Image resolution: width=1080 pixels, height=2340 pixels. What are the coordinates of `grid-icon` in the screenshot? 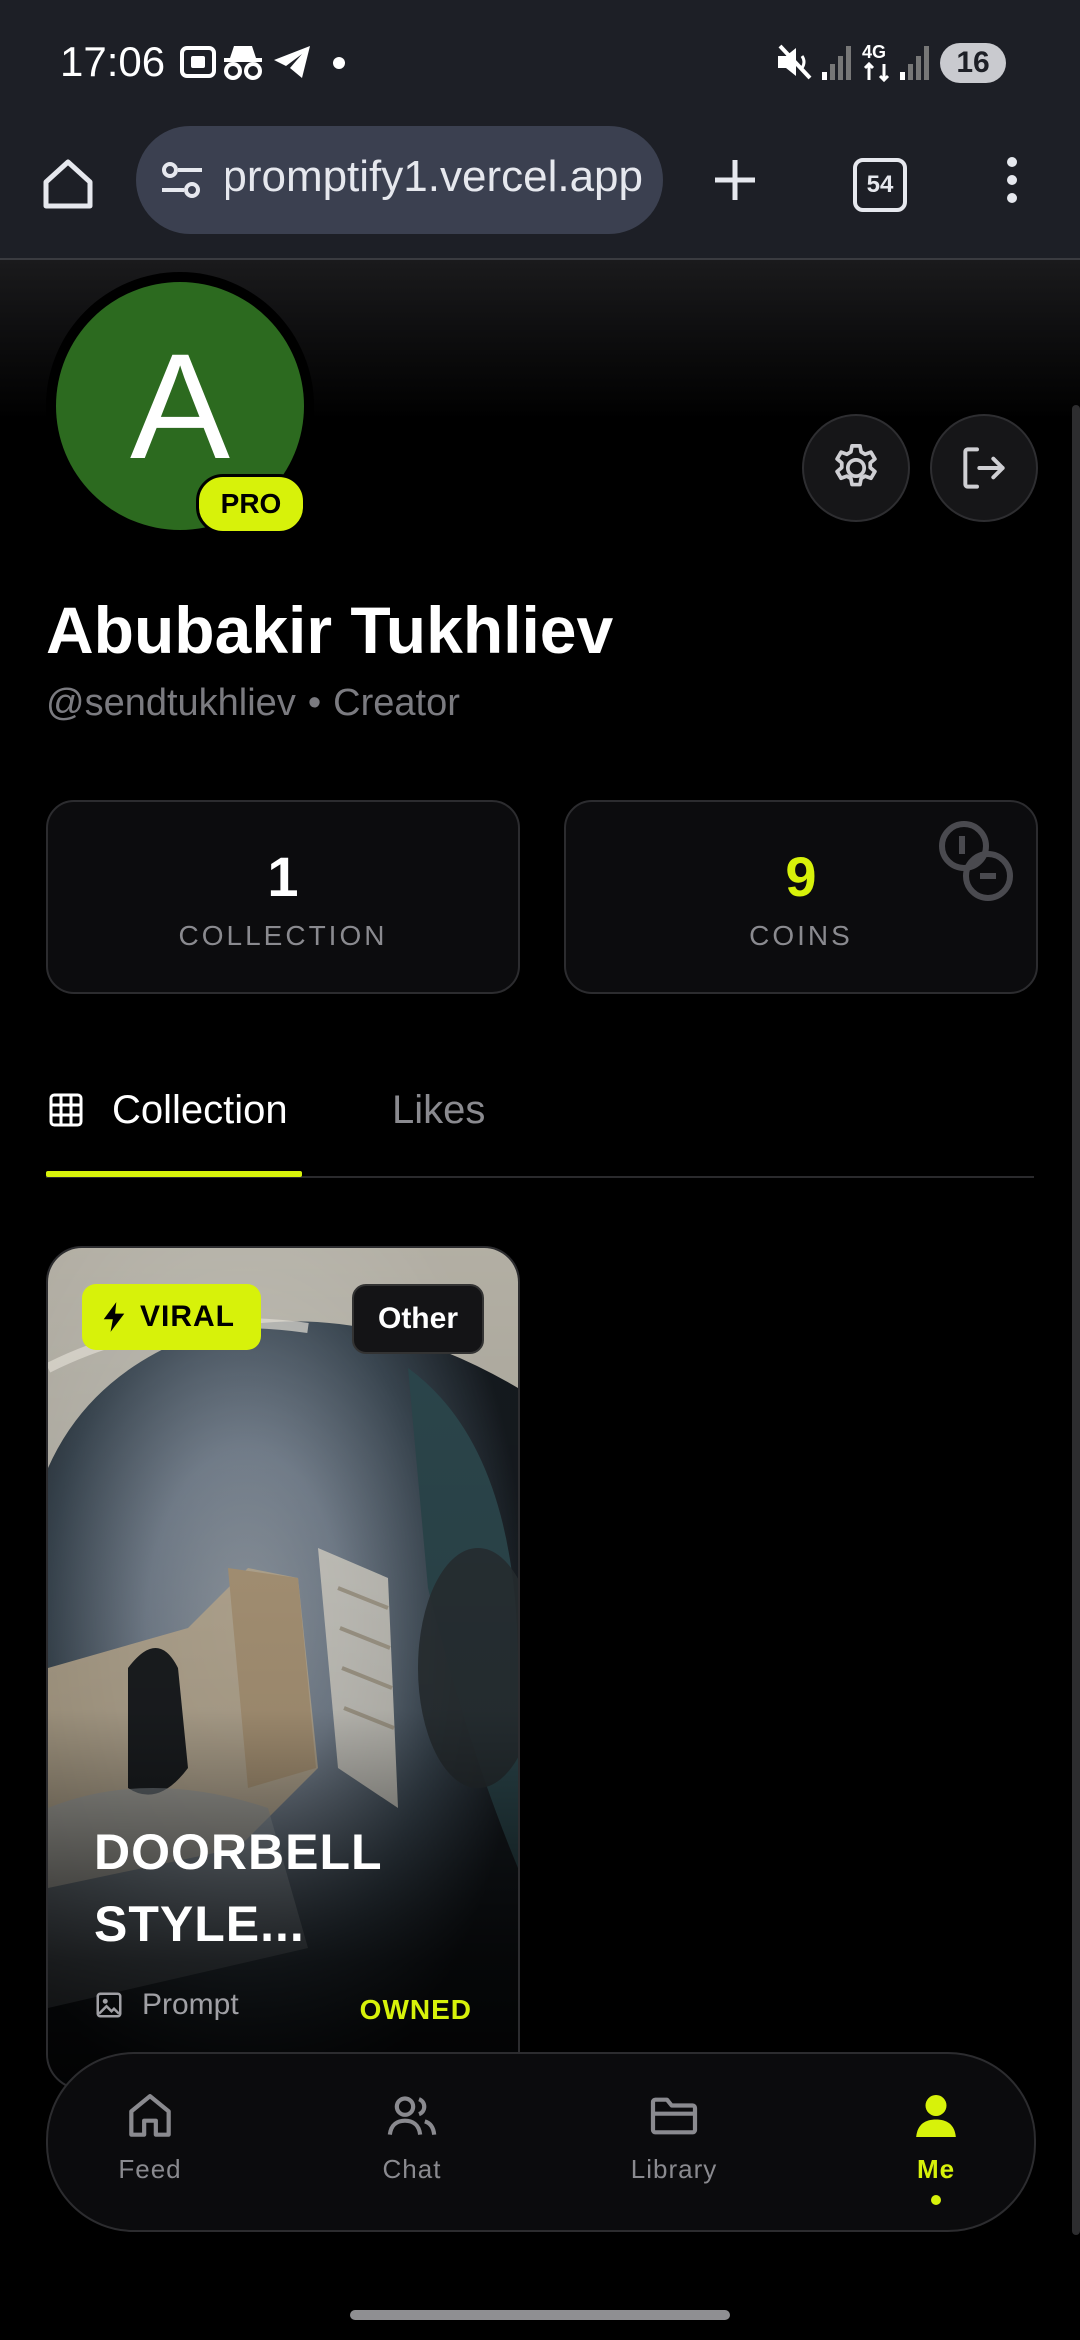 It's located at (66, 1110).